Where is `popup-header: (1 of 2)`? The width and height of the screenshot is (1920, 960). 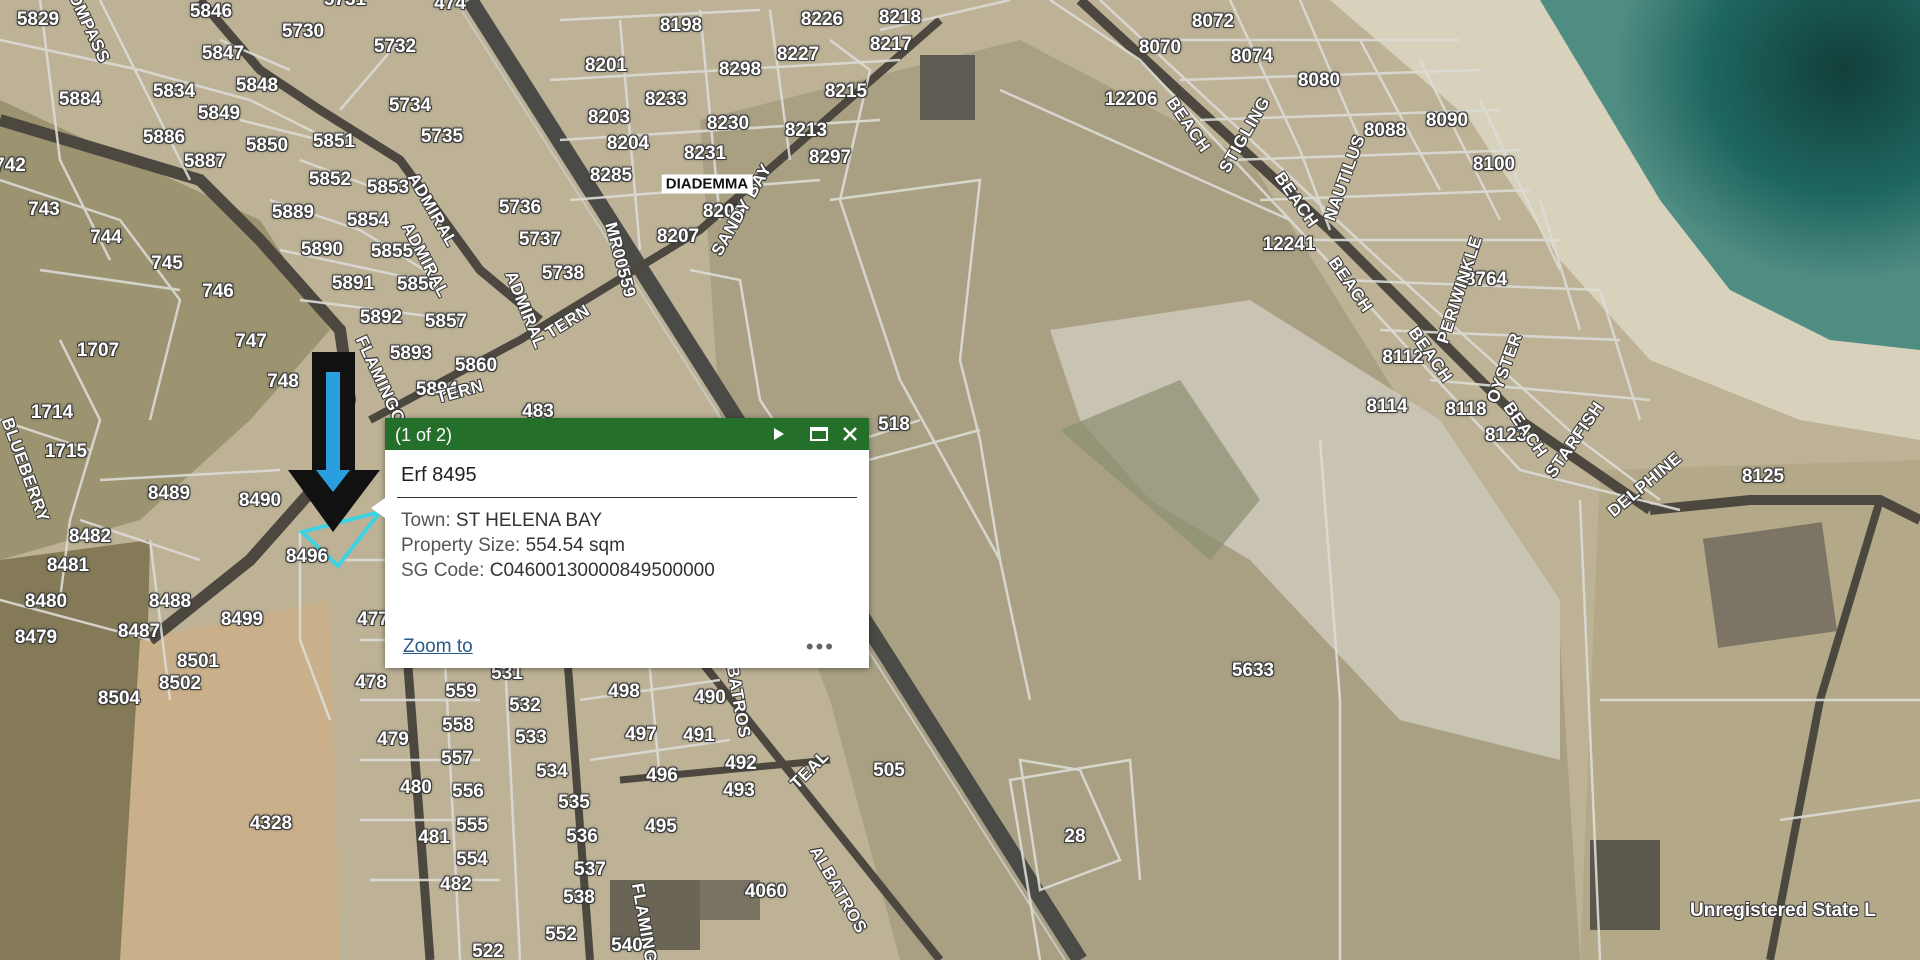
popup-header: (1 of 2) is located at coordinates (627, 434).